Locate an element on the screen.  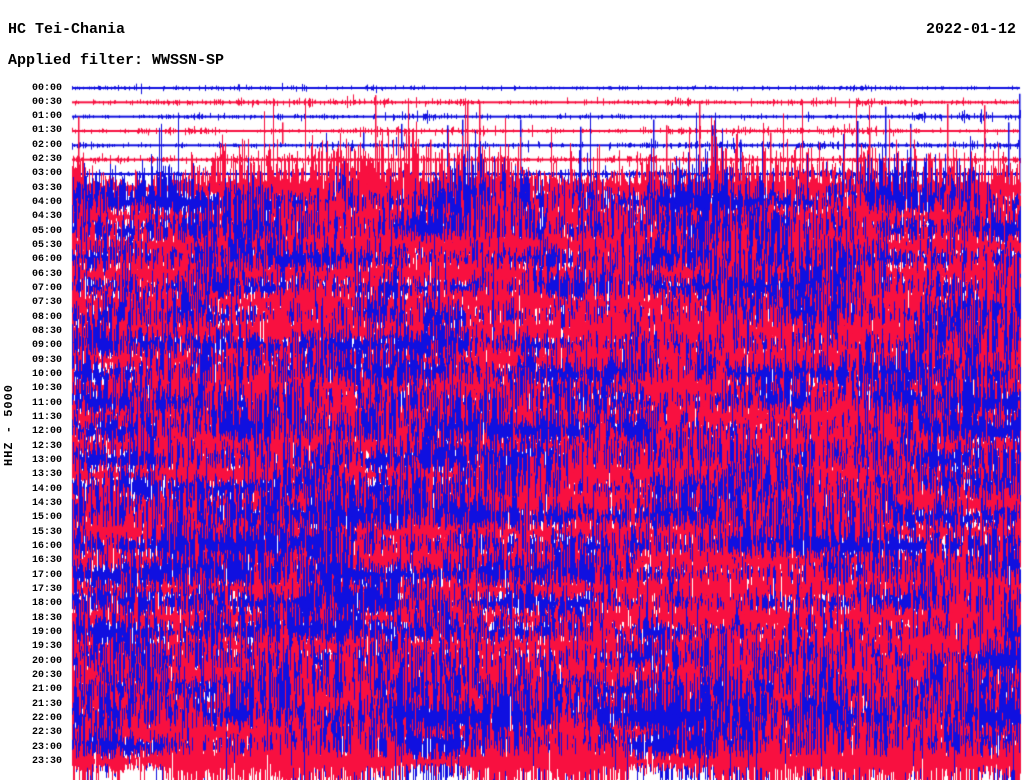
time-label-19:00: 19:00 is located at coordinates (46, 633).